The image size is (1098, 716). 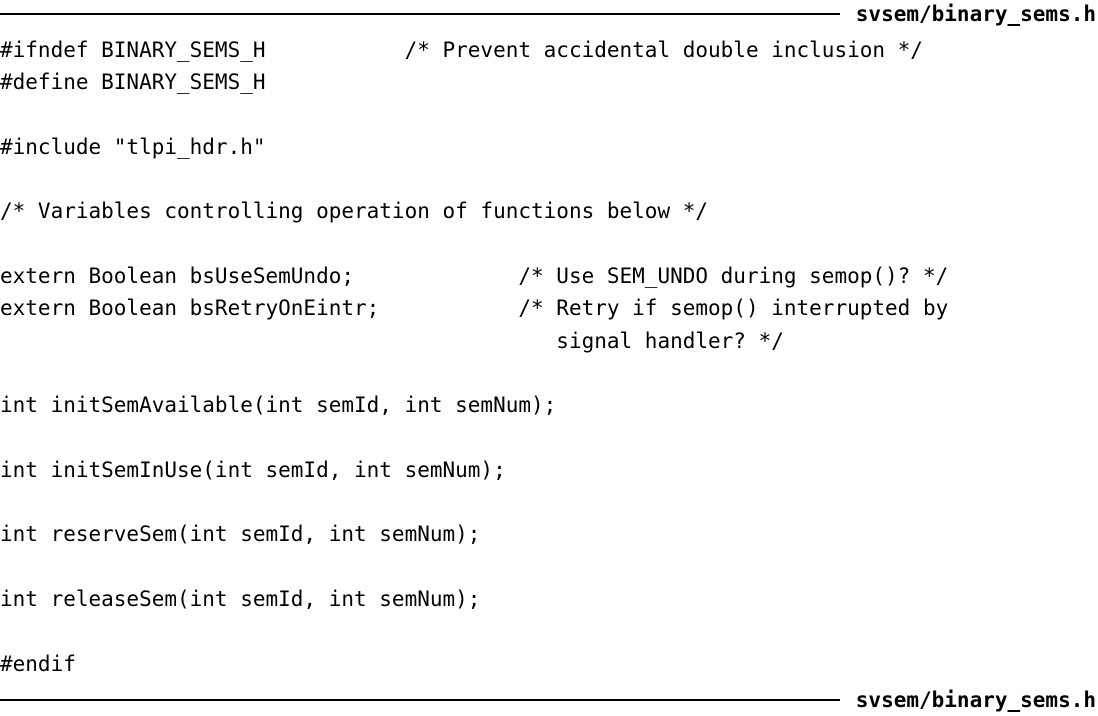 I want to click on bottom-rule, so click(x=420, y=700).